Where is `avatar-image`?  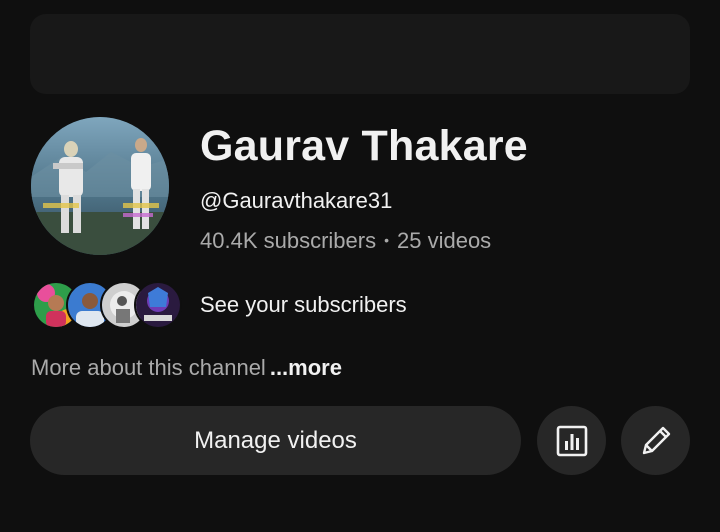
avatar-image is located at coordinates (100, 186).